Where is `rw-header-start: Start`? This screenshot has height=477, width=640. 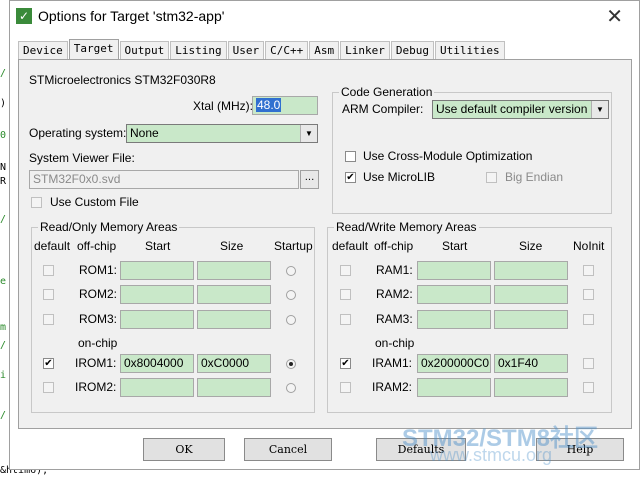 rw-header-start: Start is located at coordinates (455, 246).